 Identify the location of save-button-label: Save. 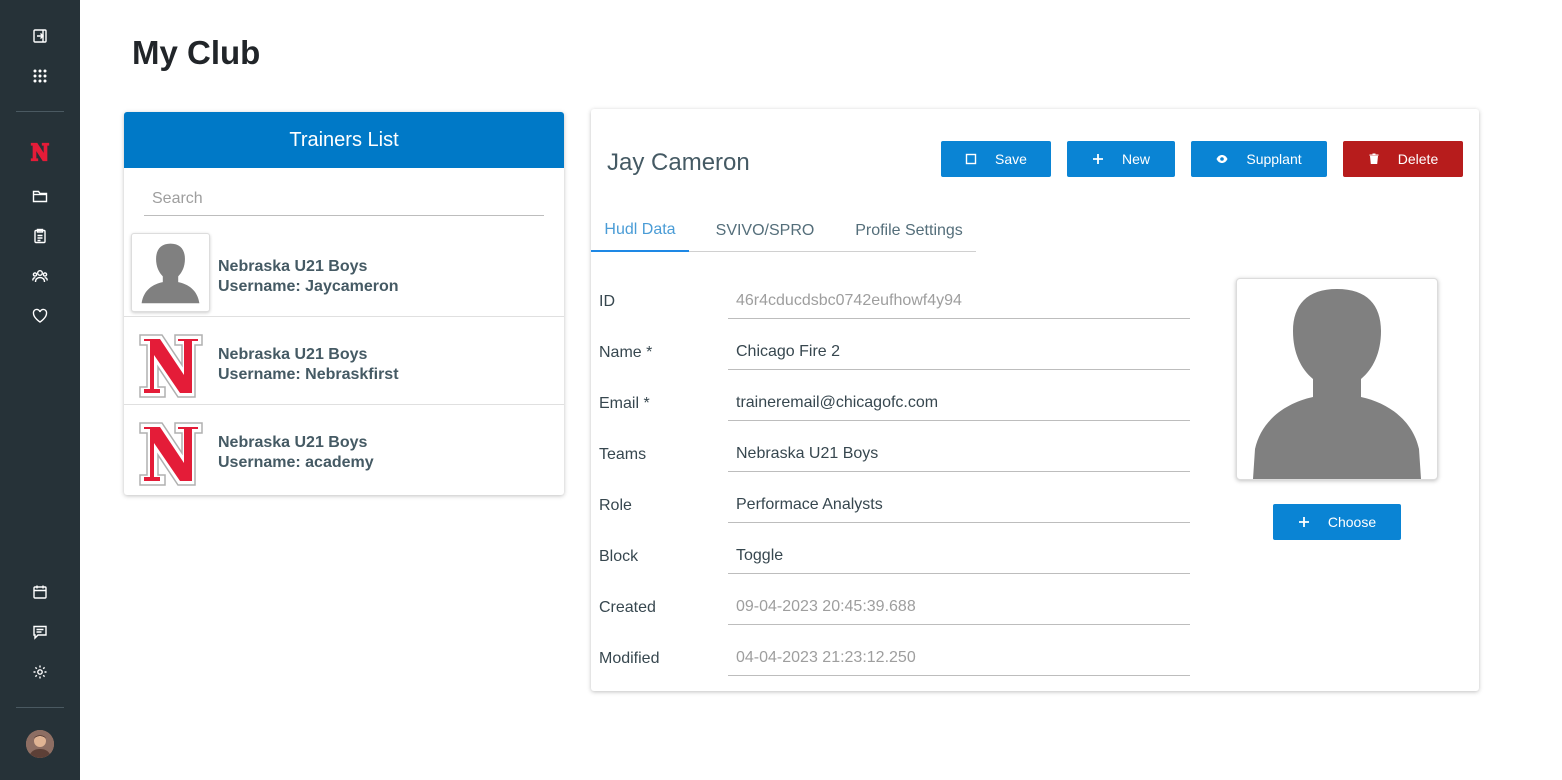
(1011, 159).